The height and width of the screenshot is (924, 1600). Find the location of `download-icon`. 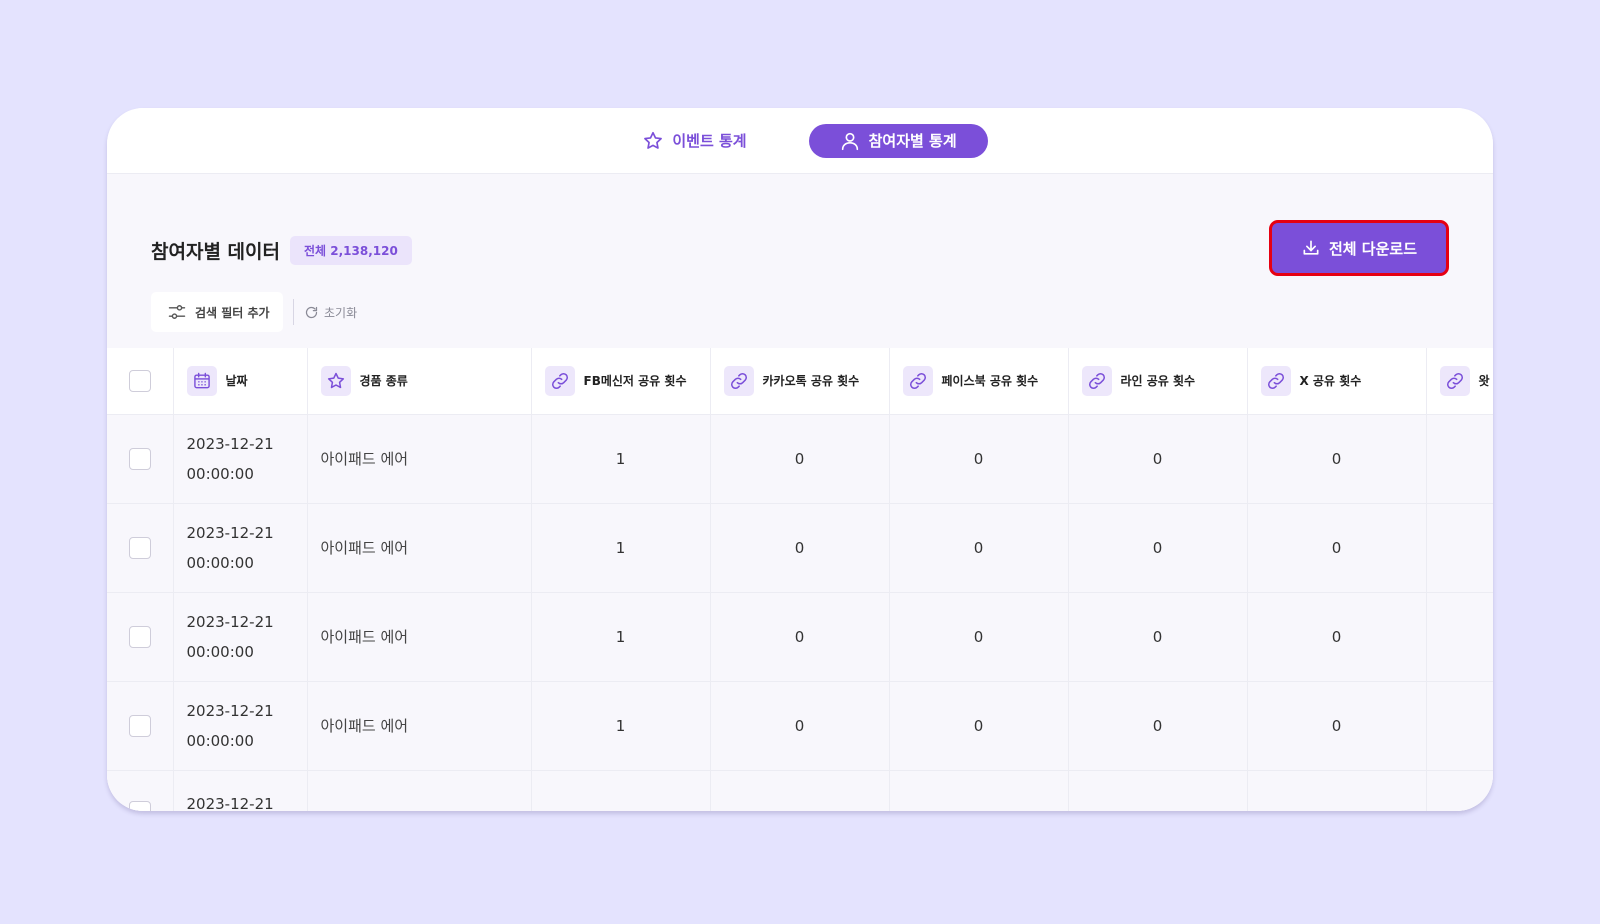

download-icon is located at coordinates (1311, 247).